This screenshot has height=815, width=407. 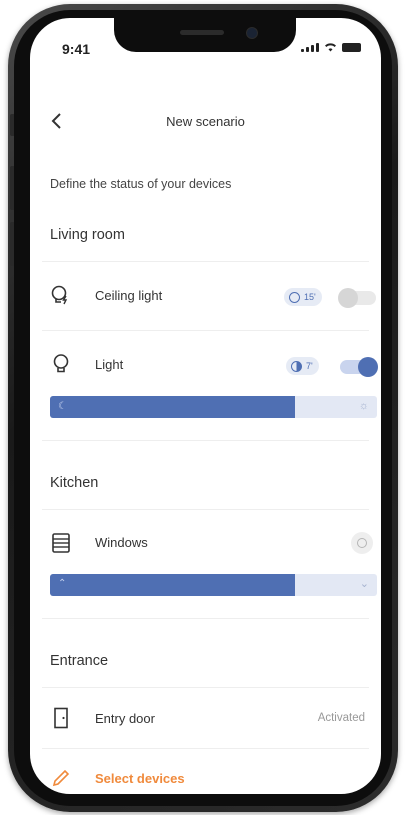 What do you see at coordinates (121, 542) in the screenshot?
I see `device-label: Windows` at bounding box center [121, 542].